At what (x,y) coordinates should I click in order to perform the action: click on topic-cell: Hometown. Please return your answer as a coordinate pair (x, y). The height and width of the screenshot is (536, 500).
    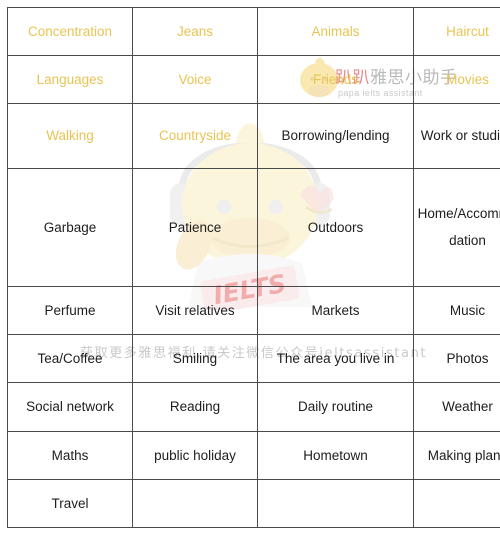
    Looking at the image, I should click on (335, 455).